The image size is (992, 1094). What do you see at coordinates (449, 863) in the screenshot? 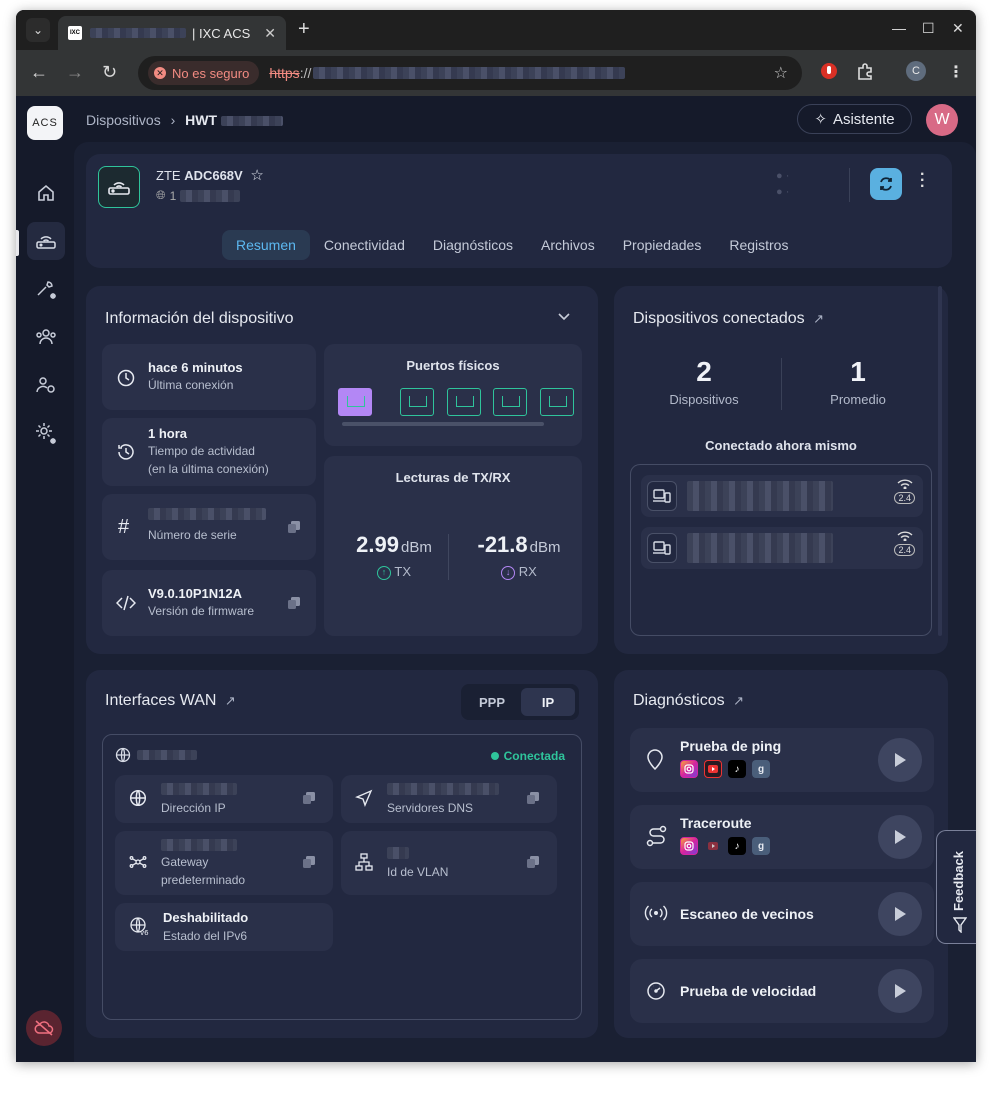
I see `vlan-tile: Id de VLAN` at bounding box center [449, 863].